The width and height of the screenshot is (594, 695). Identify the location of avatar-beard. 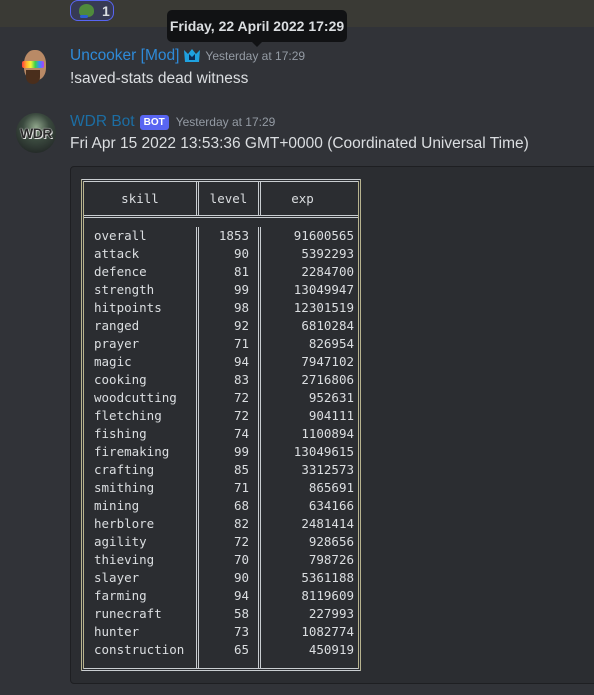
(33, 77).